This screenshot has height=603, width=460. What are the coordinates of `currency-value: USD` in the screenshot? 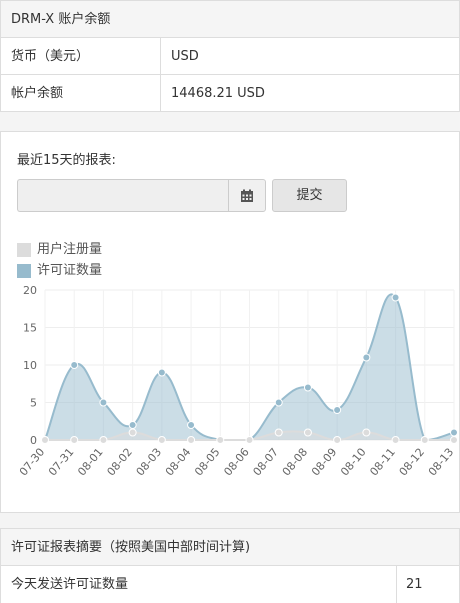 It's located at (185, 56).